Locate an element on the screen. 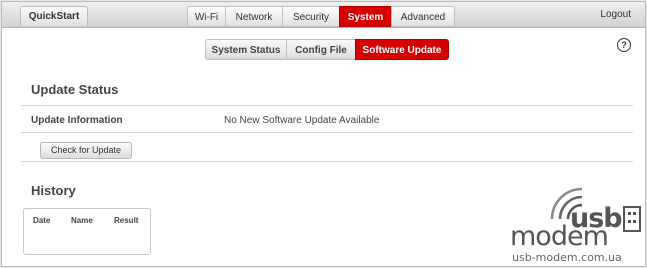 The width and height of the screenshot is (647, 268). subtab-software-update: Software Update is located at coordinates (402, 49).